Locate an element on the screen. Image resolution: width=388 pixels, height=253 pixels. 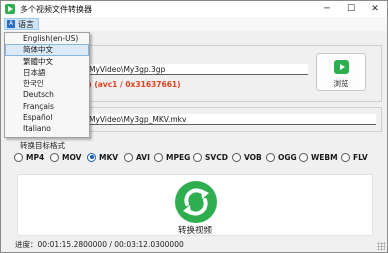
radio-webm is located at coordinates (303, 157).